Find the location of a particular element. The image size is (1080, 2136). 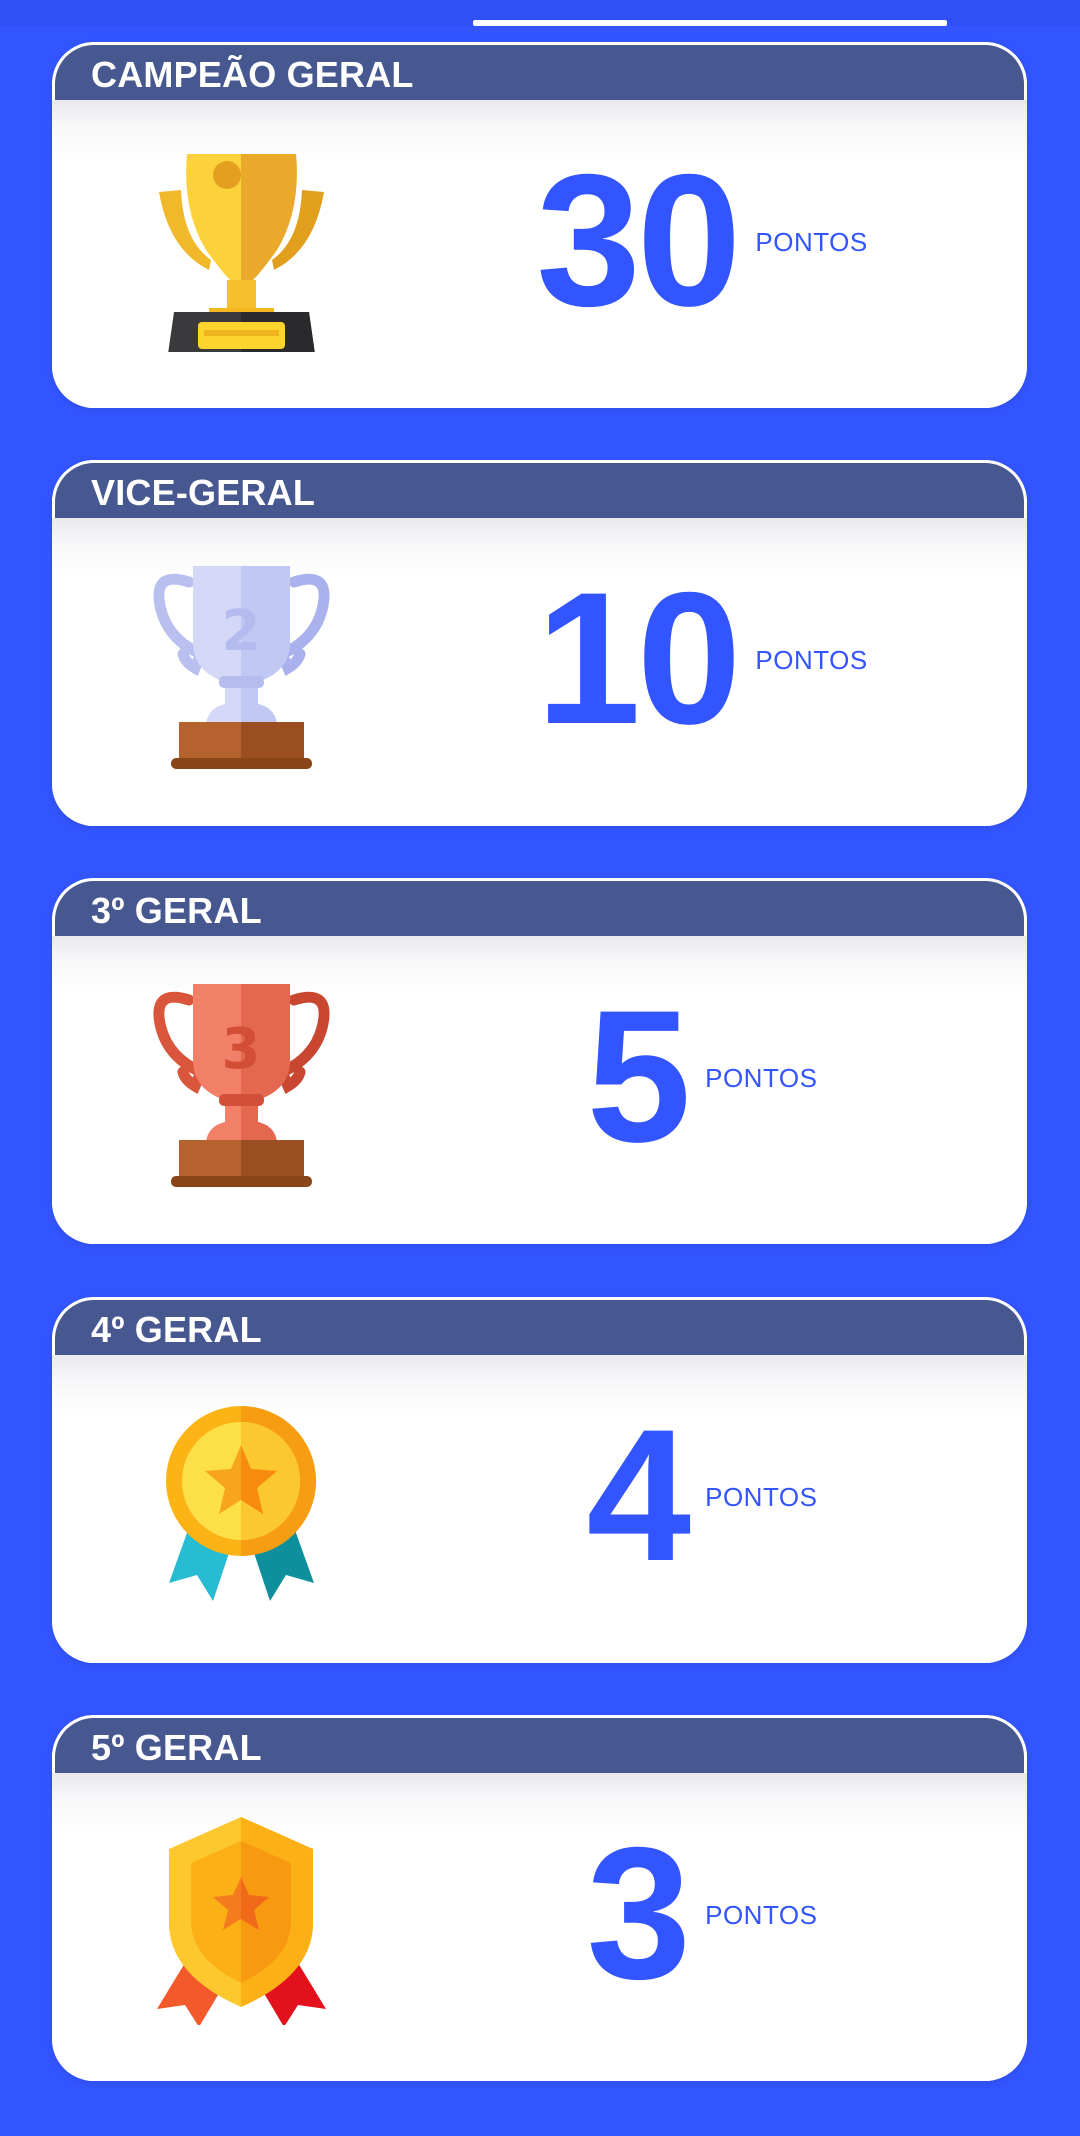

card-title: CAMPEÃO GERAL is located at coordinates (252, 74).